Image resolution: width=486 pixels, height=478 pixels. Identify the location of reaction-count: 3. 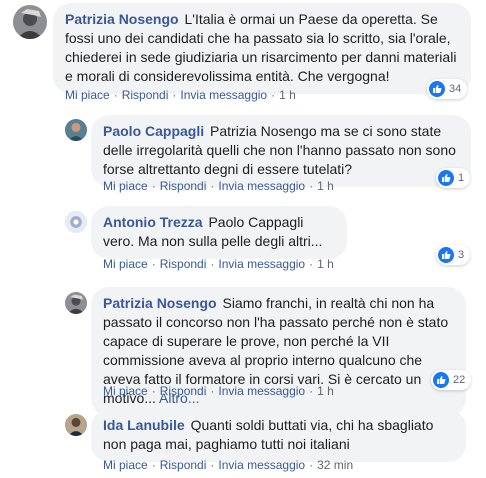
(453, 255).